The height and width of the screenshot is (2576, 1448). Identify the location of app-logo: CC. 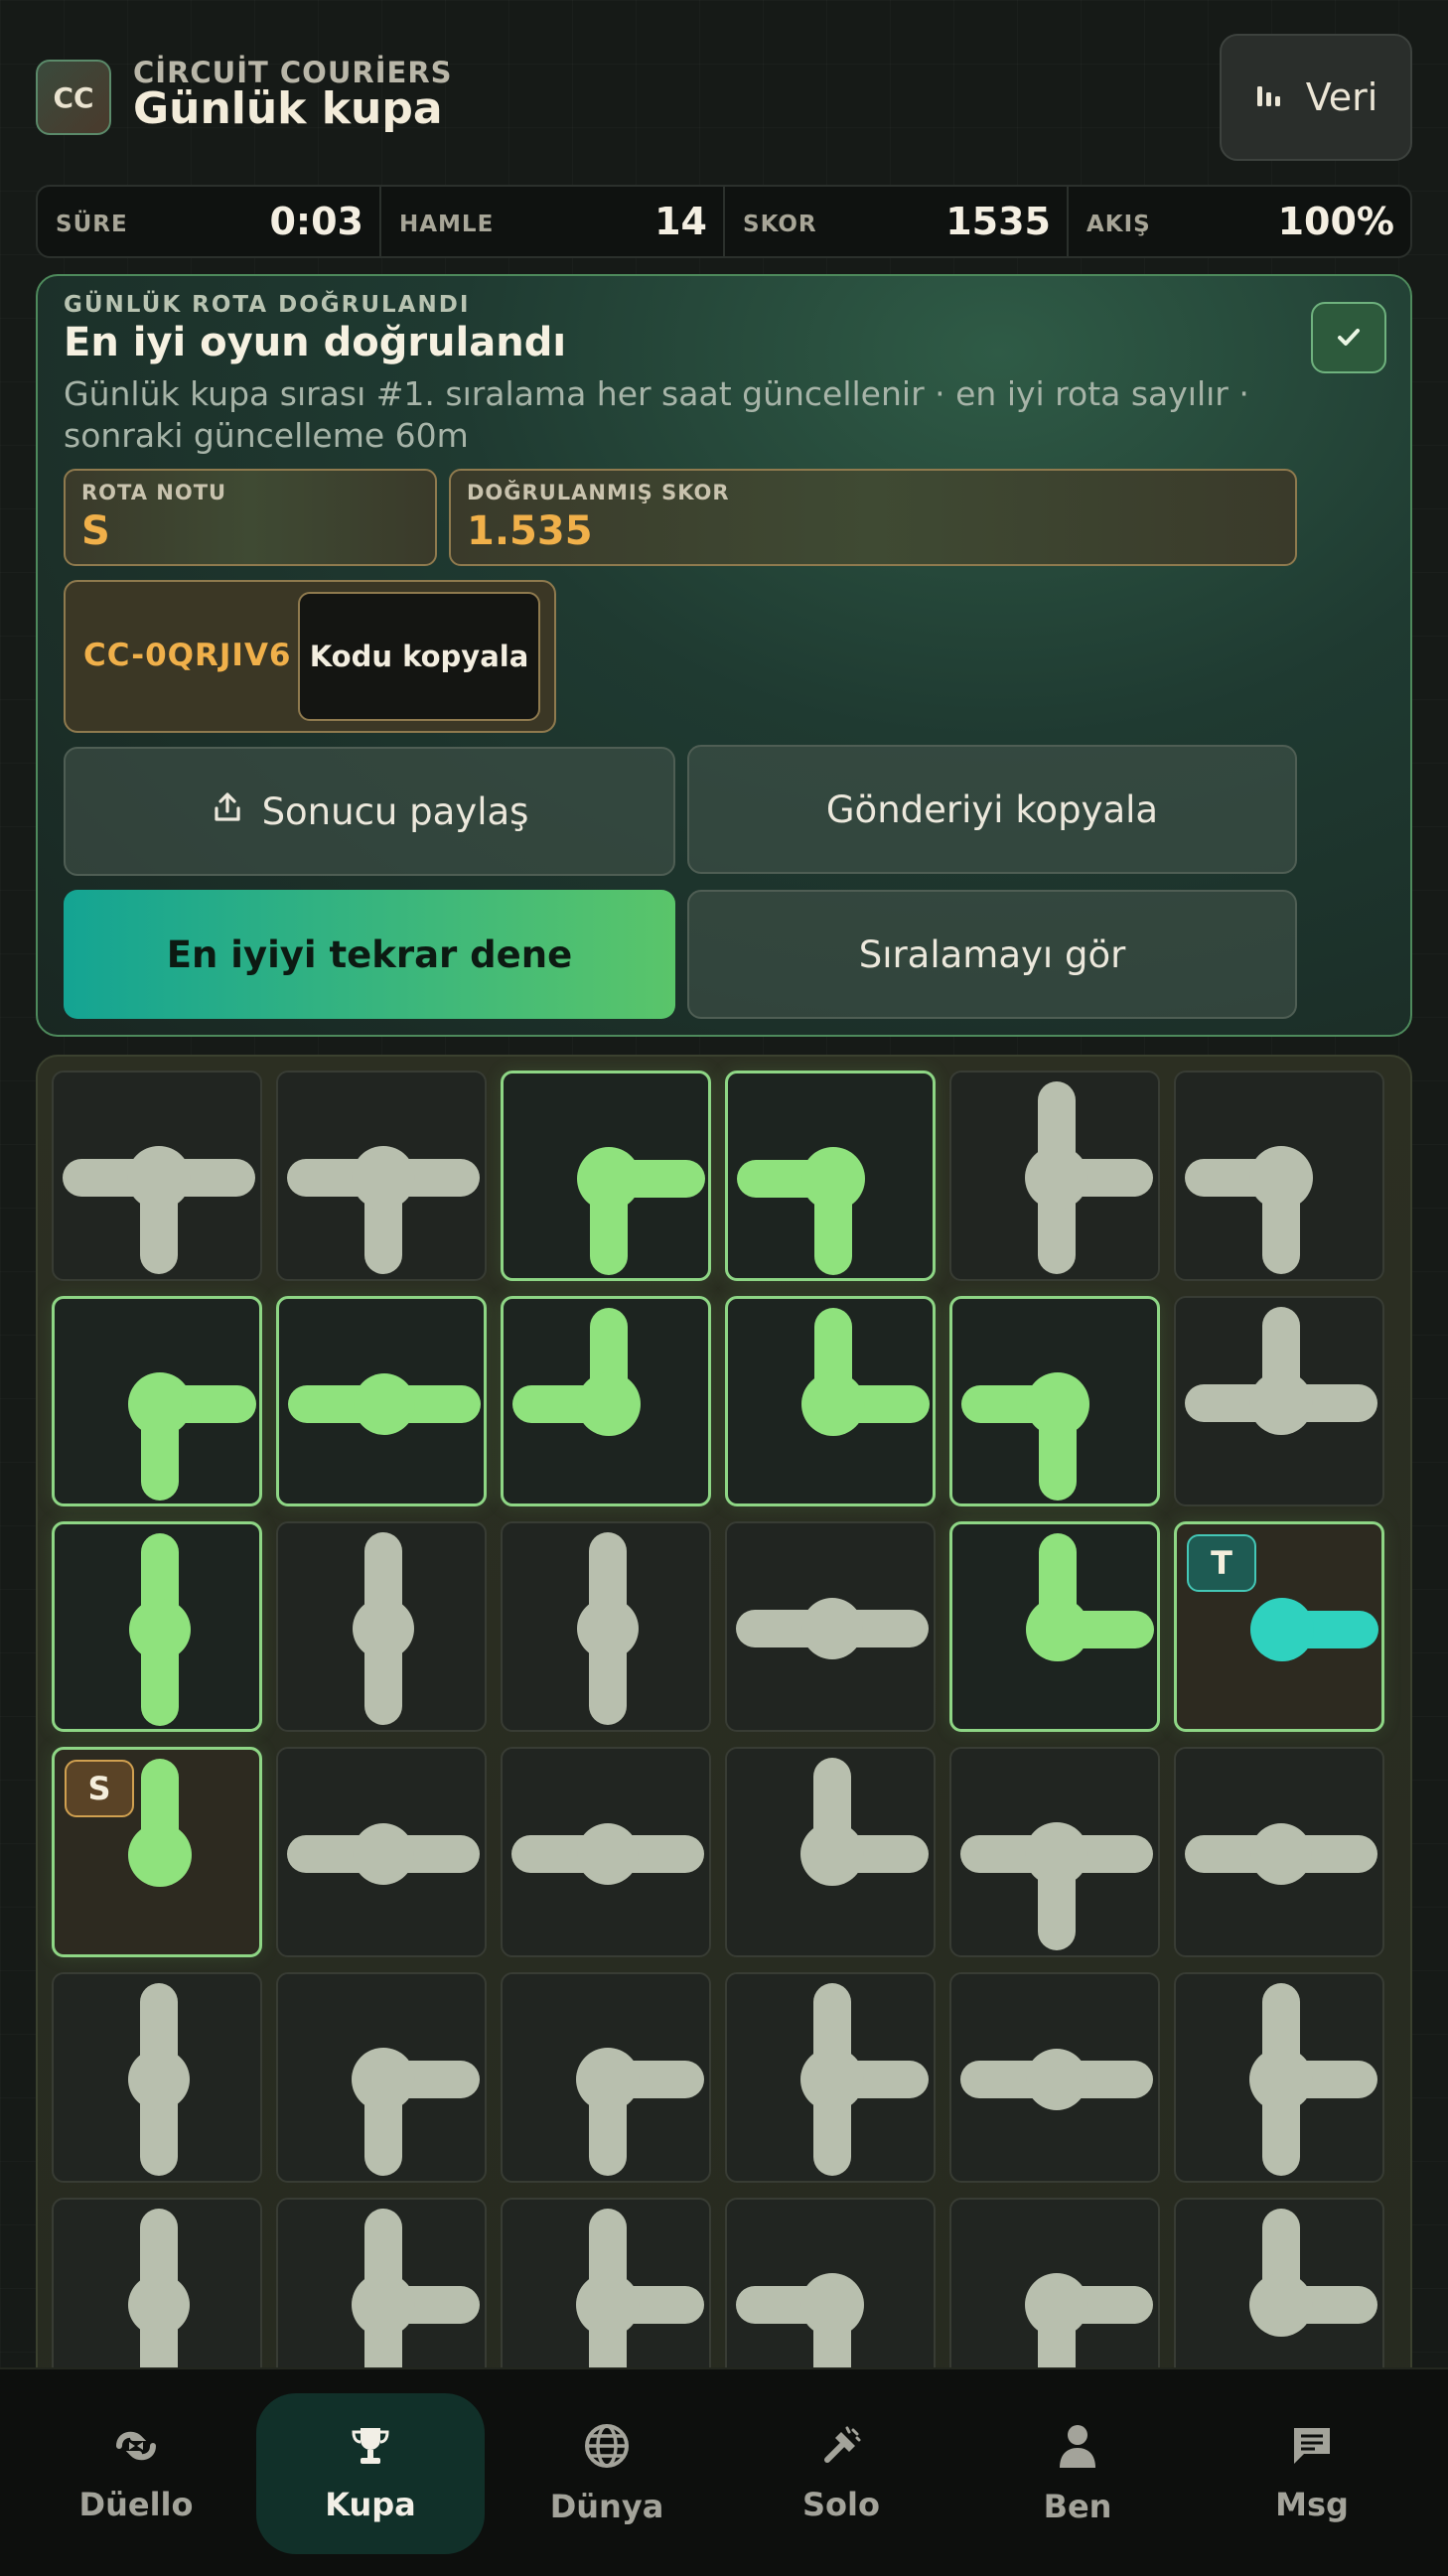
(73, 98).